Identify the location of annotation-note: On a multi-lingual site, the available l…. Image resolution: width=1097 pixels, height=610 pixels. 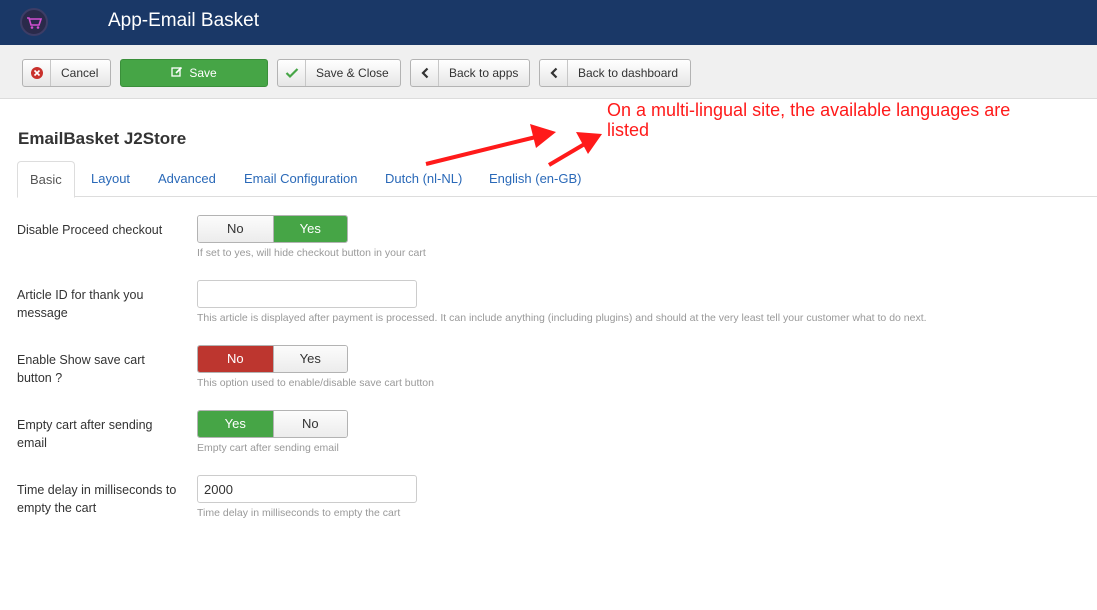
(809, 120).